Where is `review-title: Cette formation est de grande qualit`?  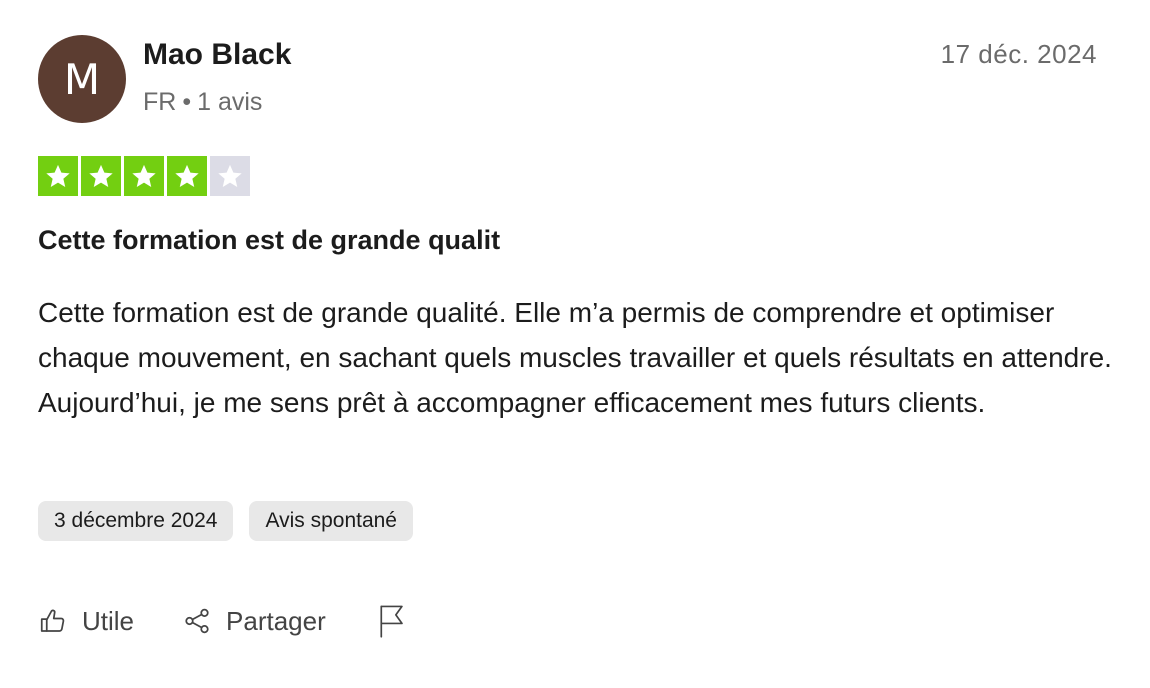
review-title: Cette formation est de grande qualit is located at coordinates (269, 240).